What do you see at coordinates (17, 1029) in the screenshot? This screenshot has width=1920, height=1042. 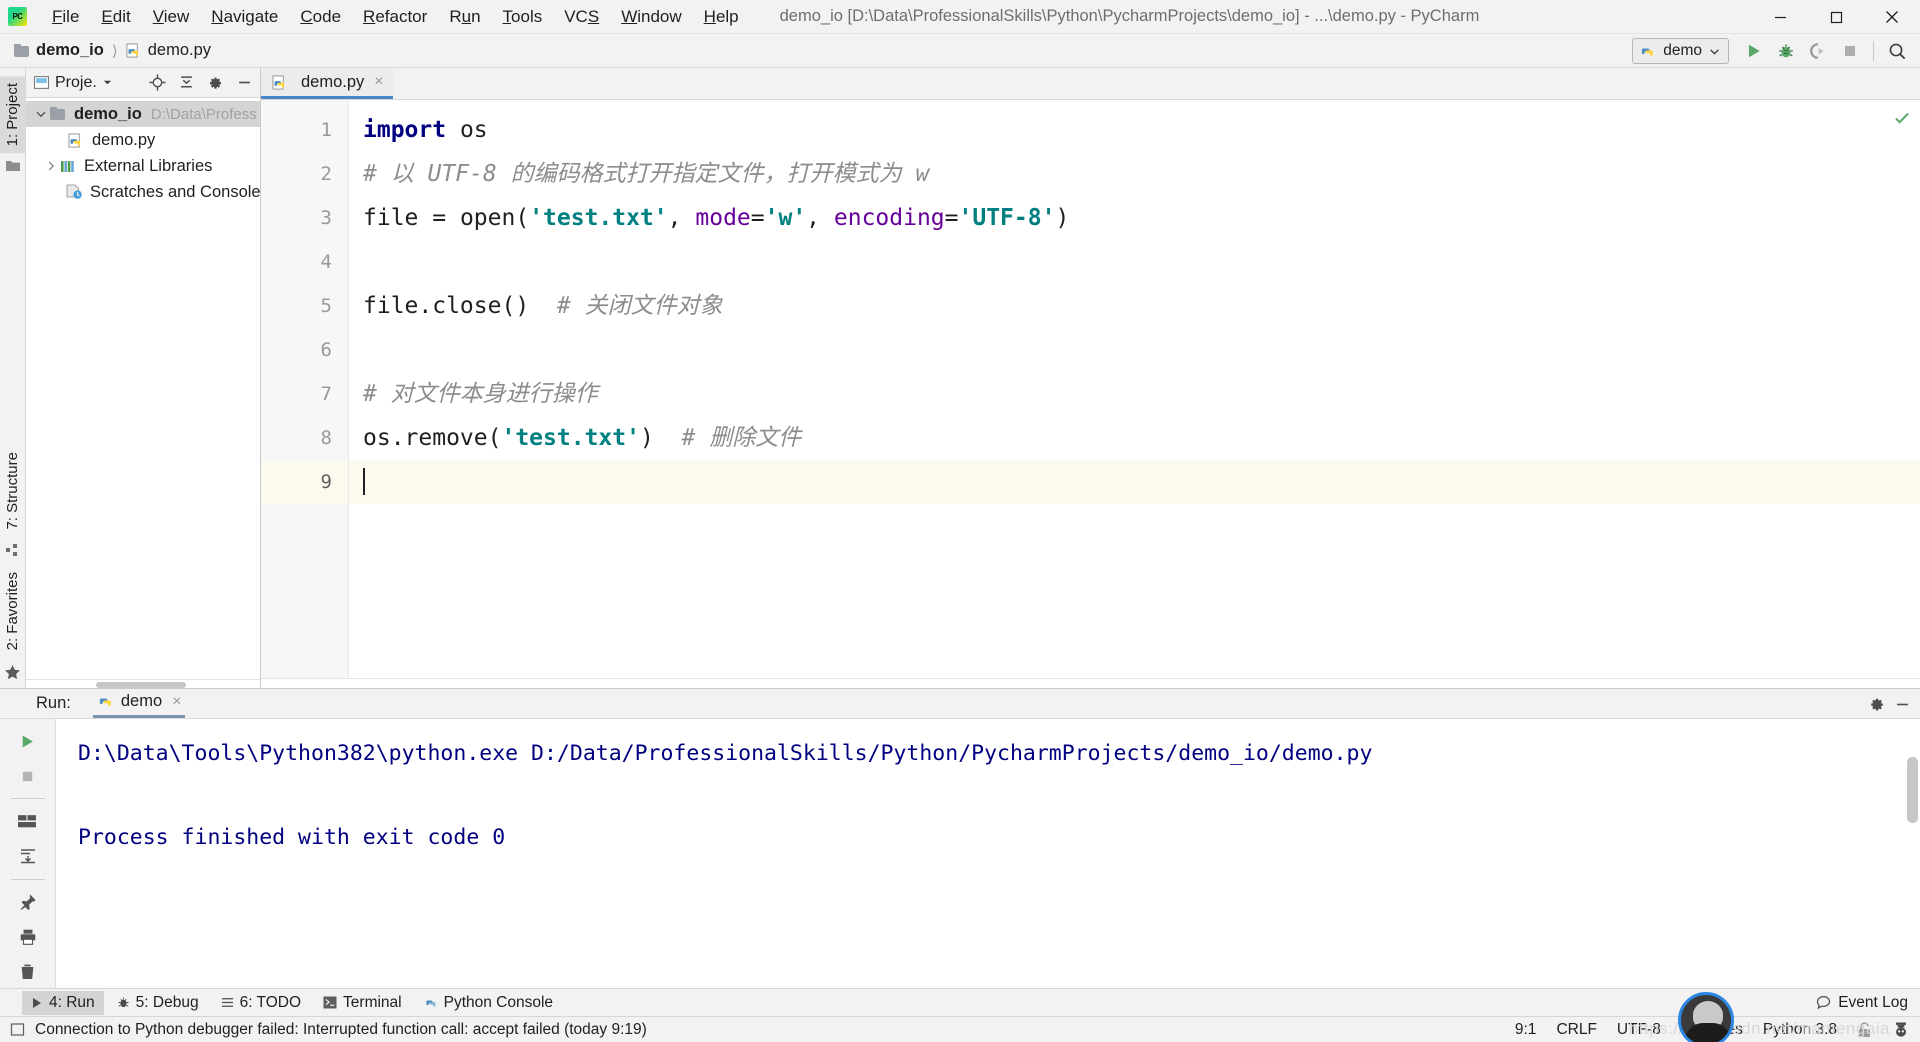 I see `window-icon` at bounding box center [17, 1029].